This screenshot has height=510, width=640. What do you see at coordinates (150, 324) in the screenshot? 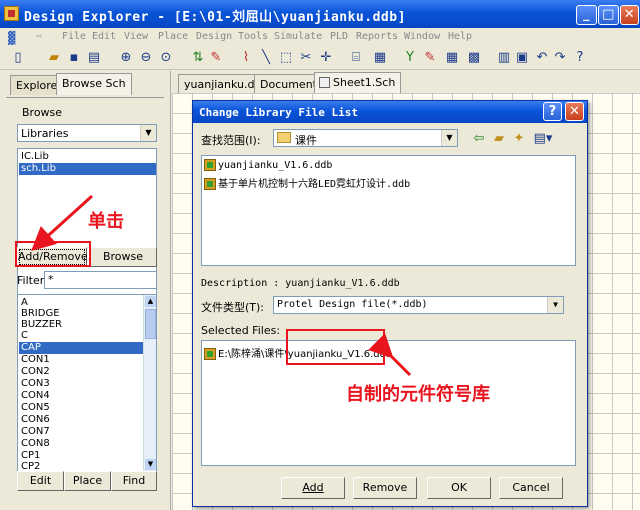
I see `scroll-thumb` at bounding box center [150, 324].